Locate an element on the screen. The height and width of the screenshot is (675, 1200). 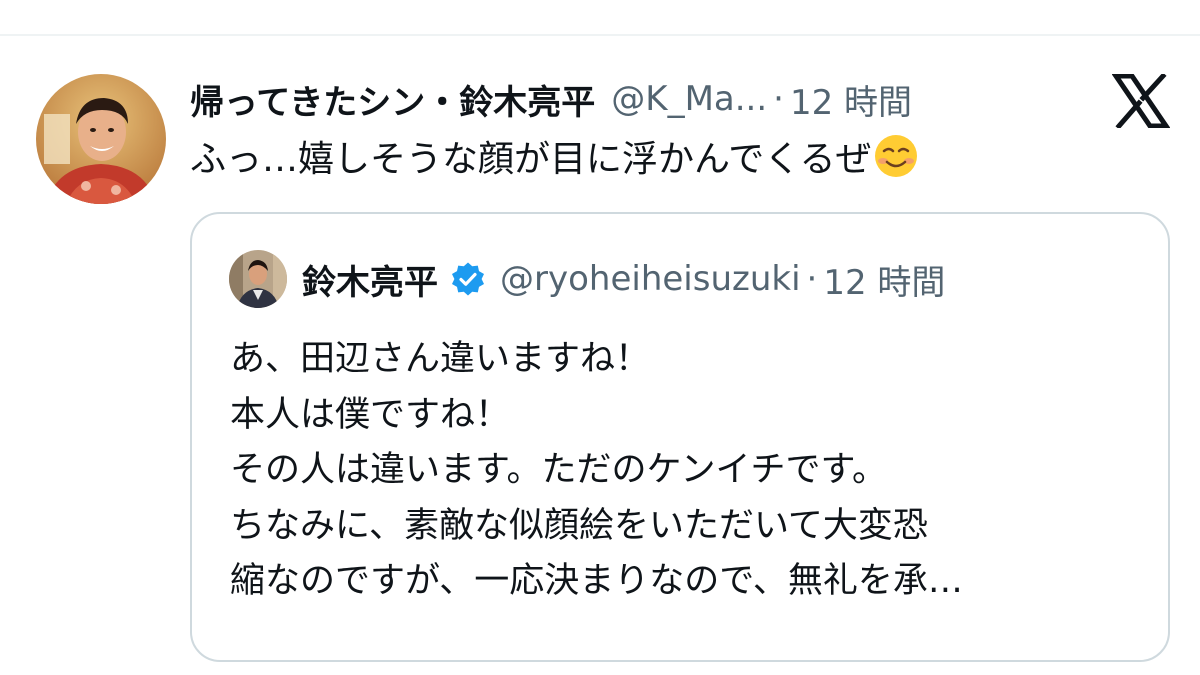
post-header: 帰ってきたシン・鈴木亮平 @K_Ma... · 12 時間 is located at coordinates (551, 99).